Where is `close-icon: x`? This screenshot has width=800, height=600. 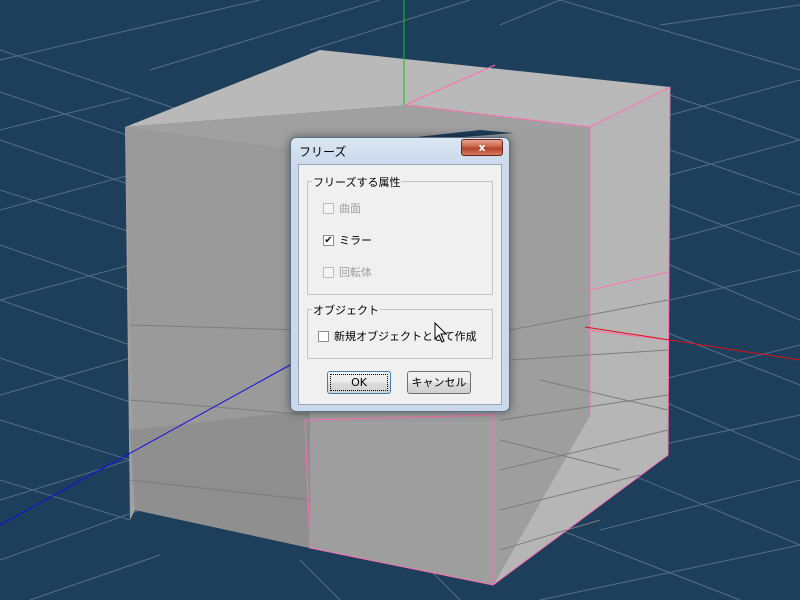 close-icon: x is located at coordinates (482, 147).